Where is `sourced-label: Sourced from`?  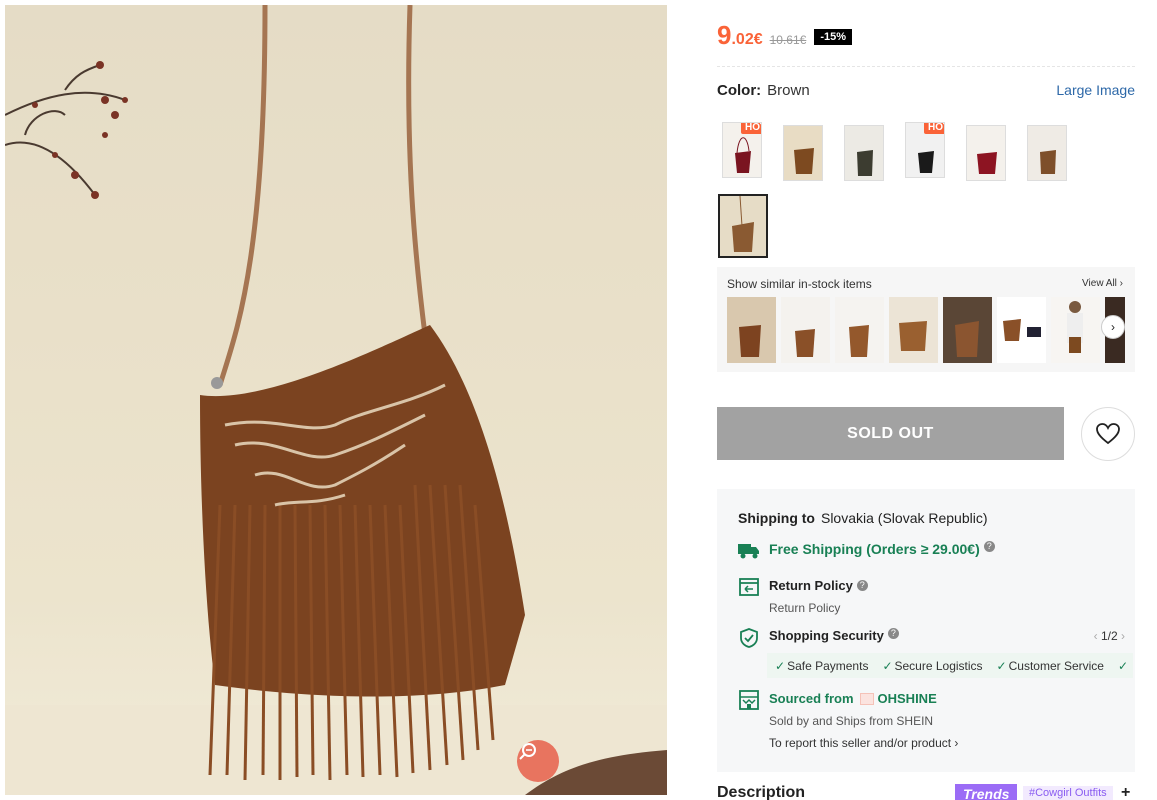
sourced-label: Sourced from is located at coordinates (811, 698).